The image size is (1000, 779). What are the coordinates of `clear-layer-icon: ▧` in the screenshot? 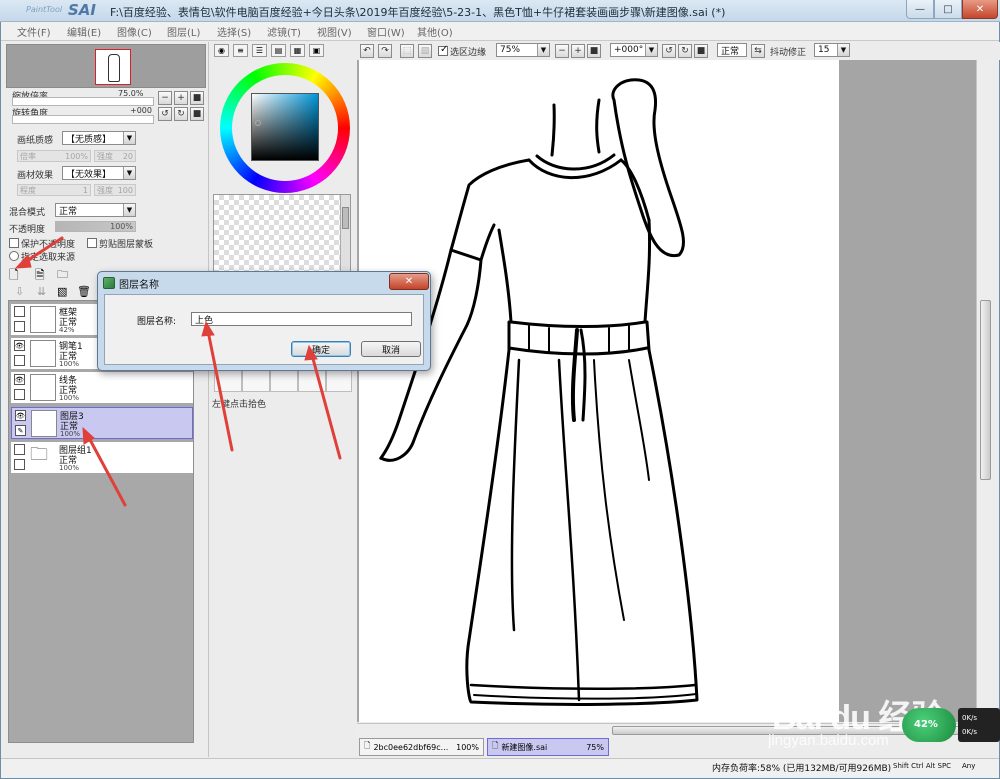 It's located at (64, 292).